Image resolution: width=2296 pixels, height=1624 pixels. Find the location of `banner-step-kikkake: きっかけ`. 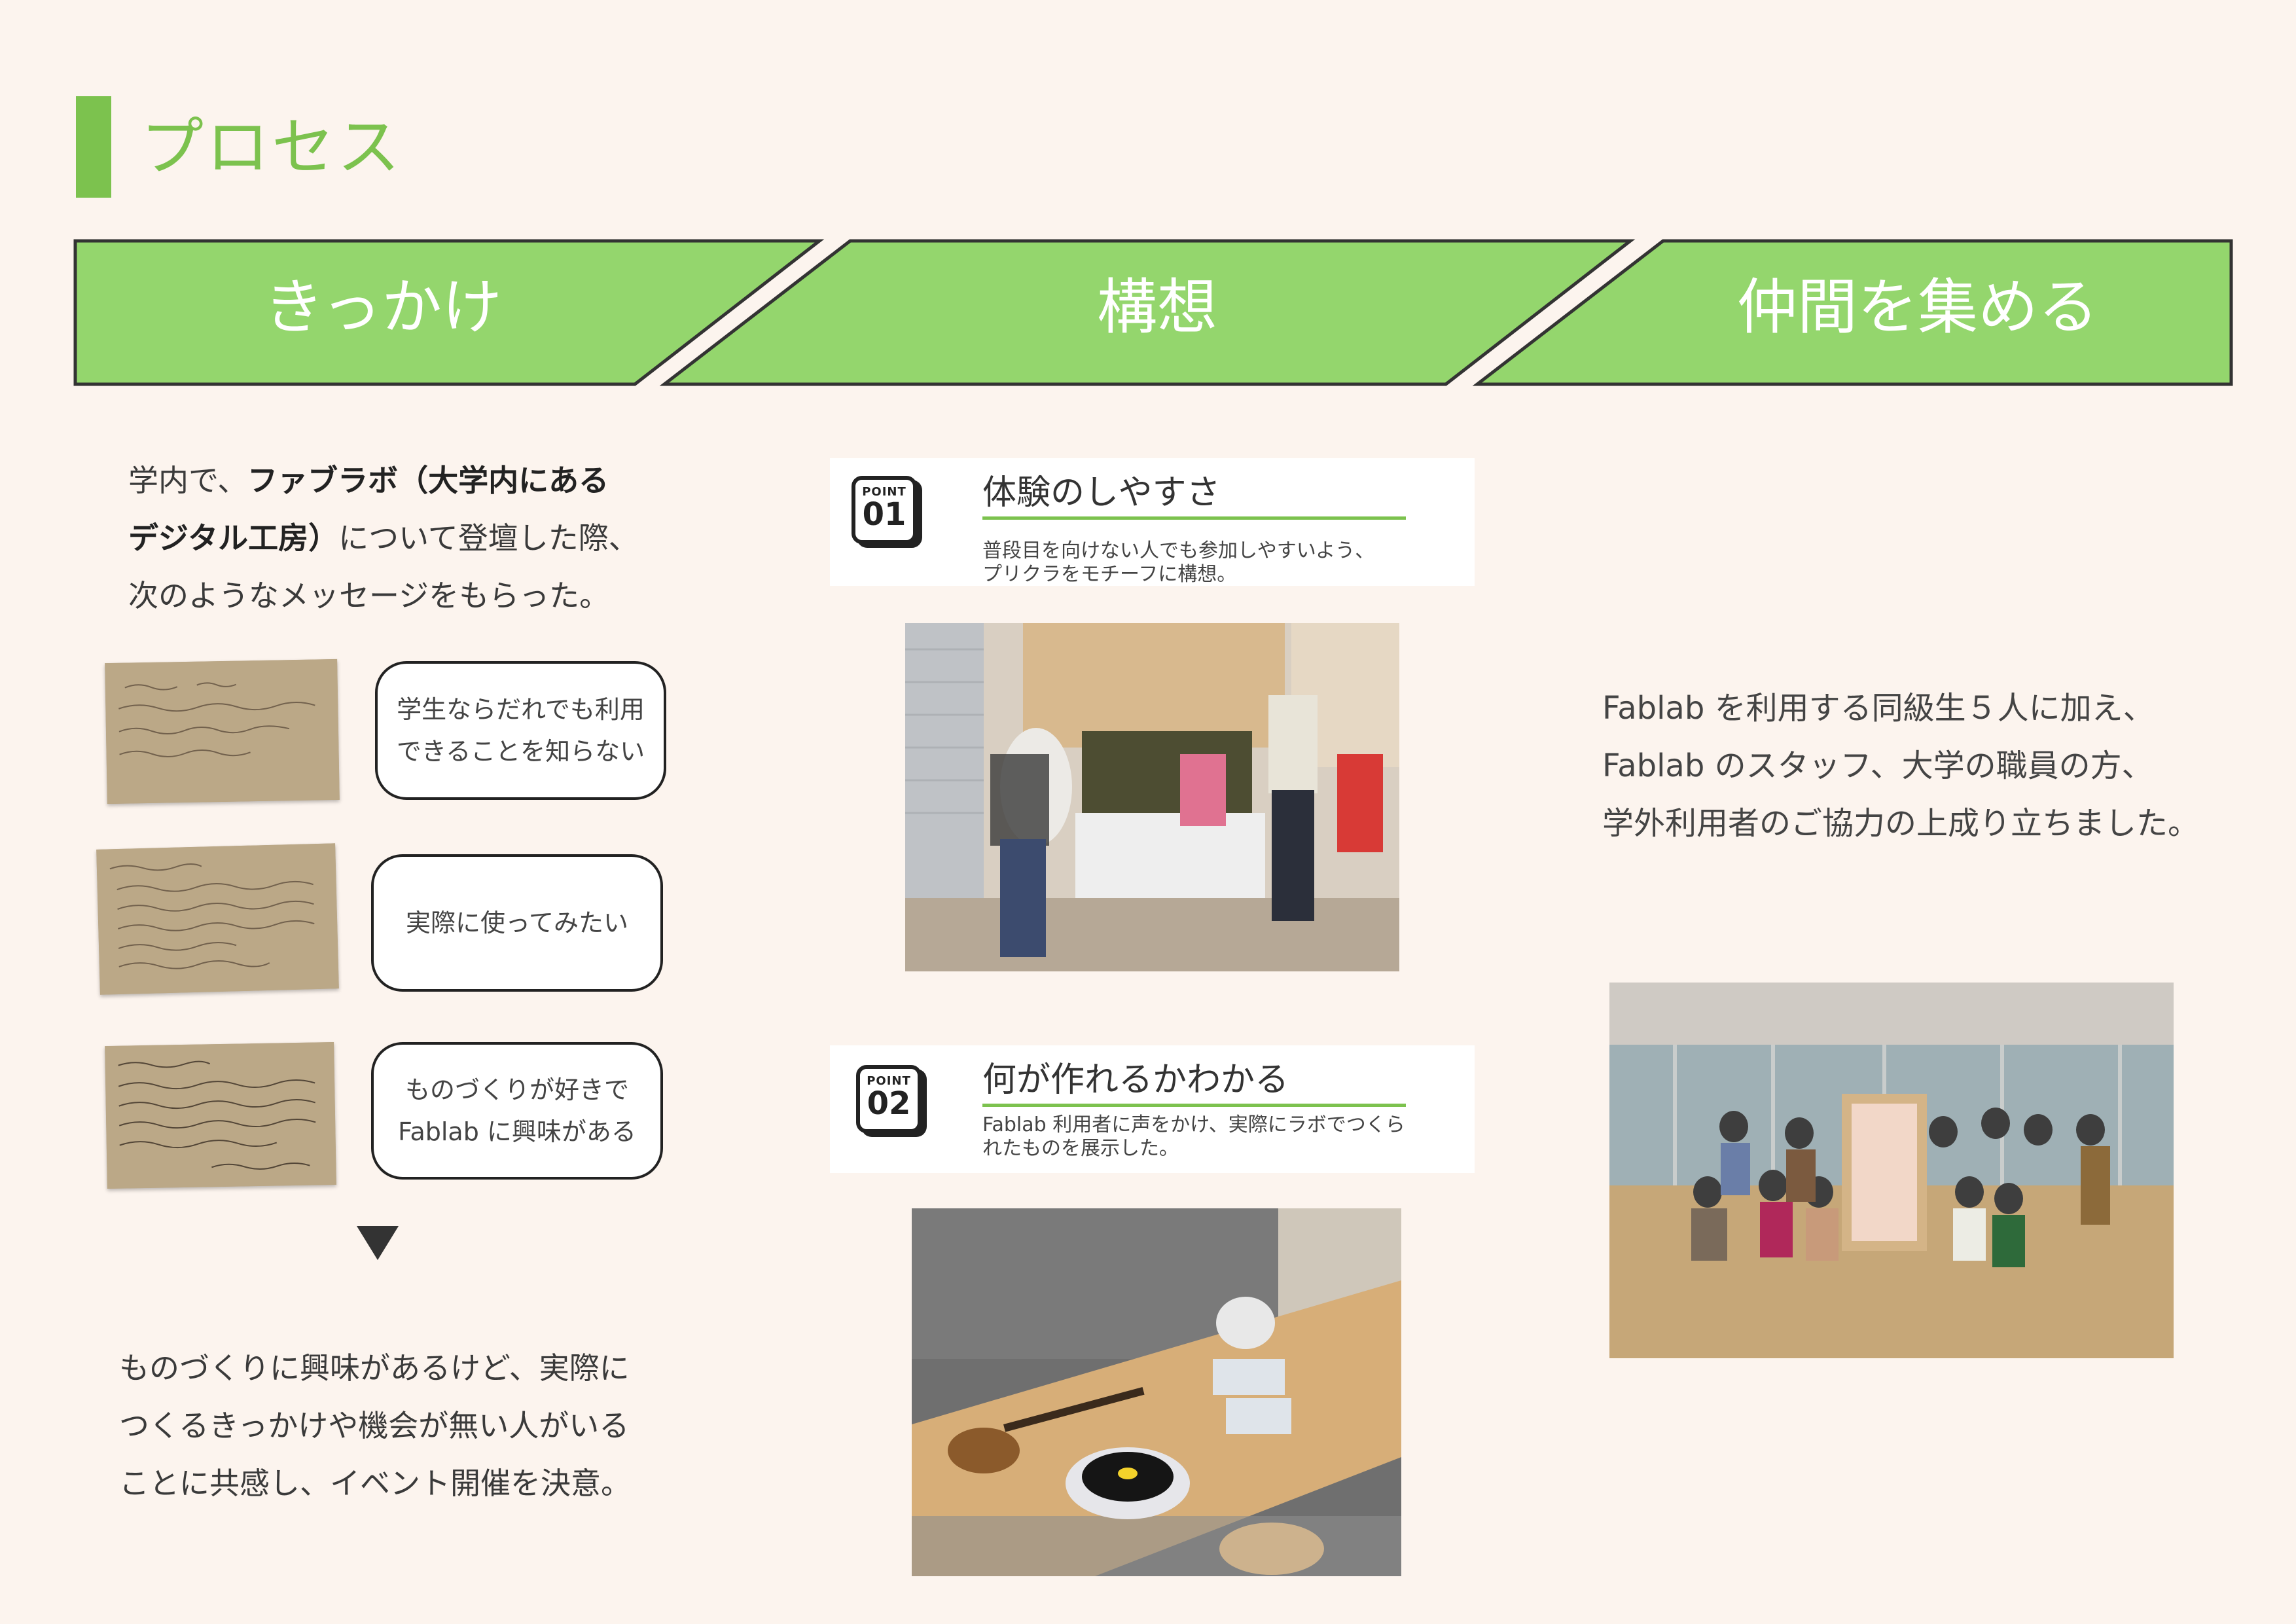

banner-step-kikkake: きっかけ is located at coordinates (383, 307).